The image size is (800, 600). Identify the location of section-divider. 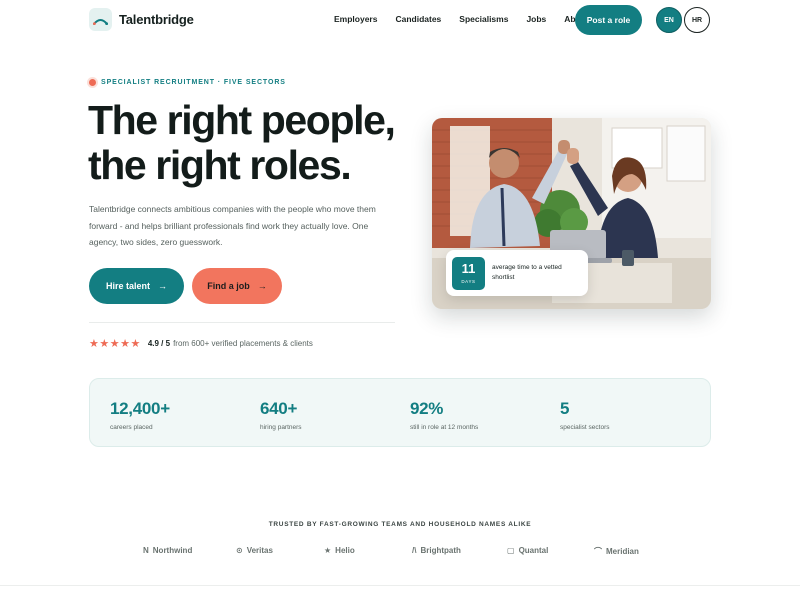
(400, 585).